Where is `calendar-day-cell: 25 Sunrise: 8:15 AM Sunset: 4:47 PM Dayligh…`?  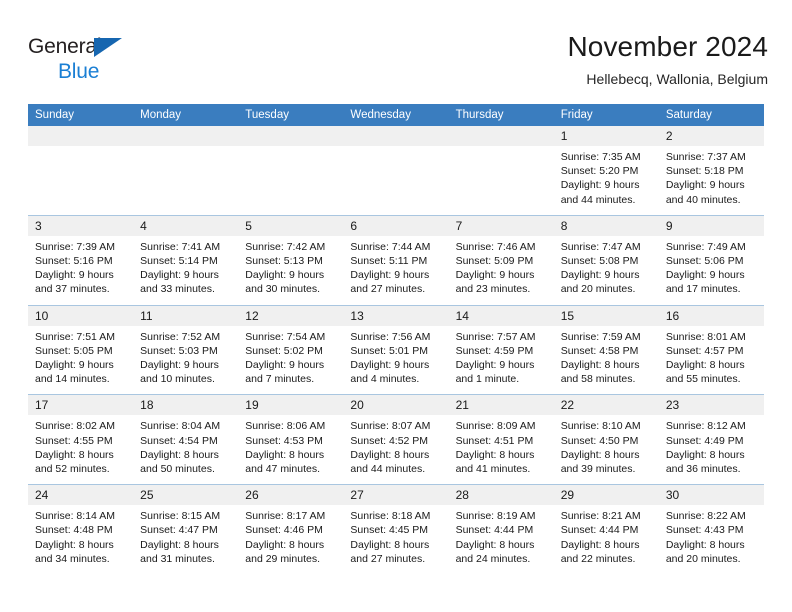
calendar-day-cell: 25 Sunrise: 8:15 AM Sunset: 4:47 PM Dayligh… is located at coordinates (186, 529).